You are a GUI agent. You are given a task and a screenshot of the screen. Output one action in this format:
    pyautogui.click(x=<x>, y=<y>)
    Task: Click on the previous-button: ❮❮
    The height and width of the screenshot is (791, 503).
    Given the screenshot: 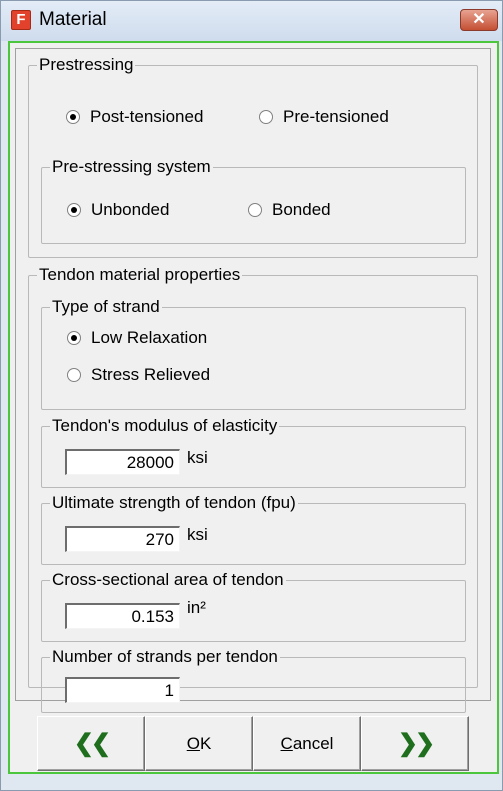 What is the action you would take?
    pyautogui.click(x=91, y=743)
    